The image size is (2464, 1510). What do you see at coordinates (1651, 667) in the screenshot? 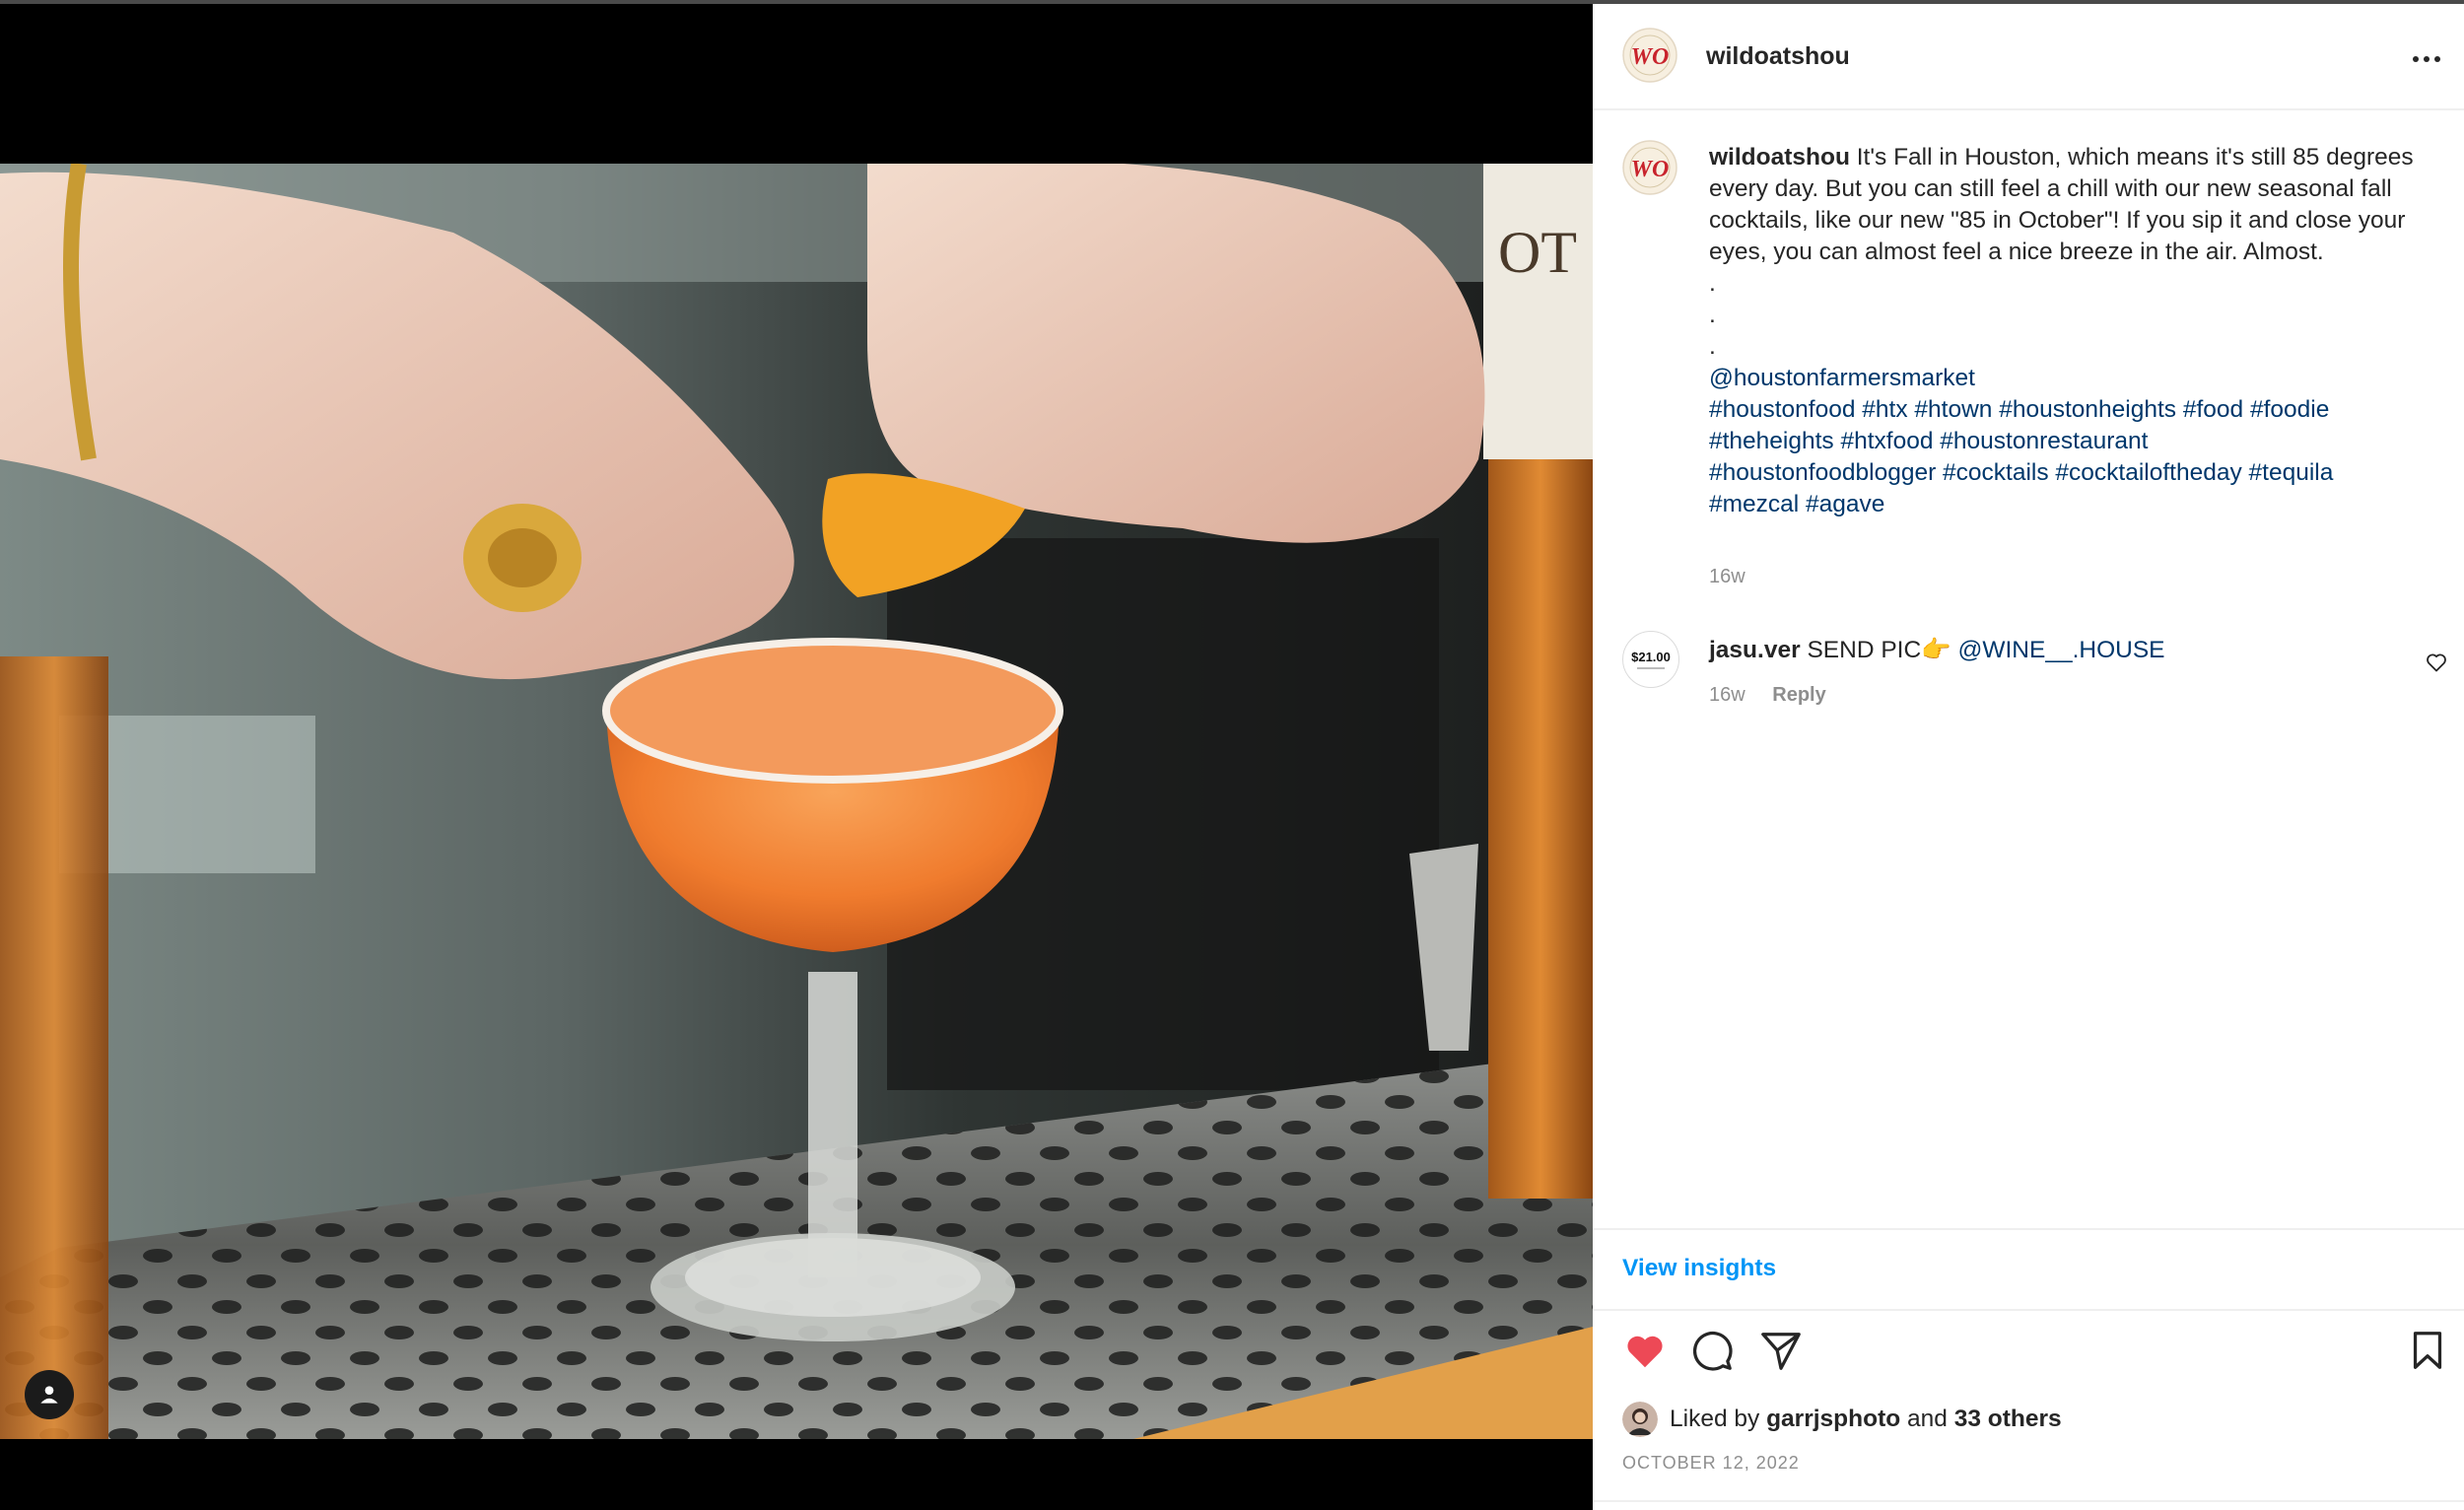
I see `avatar-decoration` at bounding box center [1651, 667].